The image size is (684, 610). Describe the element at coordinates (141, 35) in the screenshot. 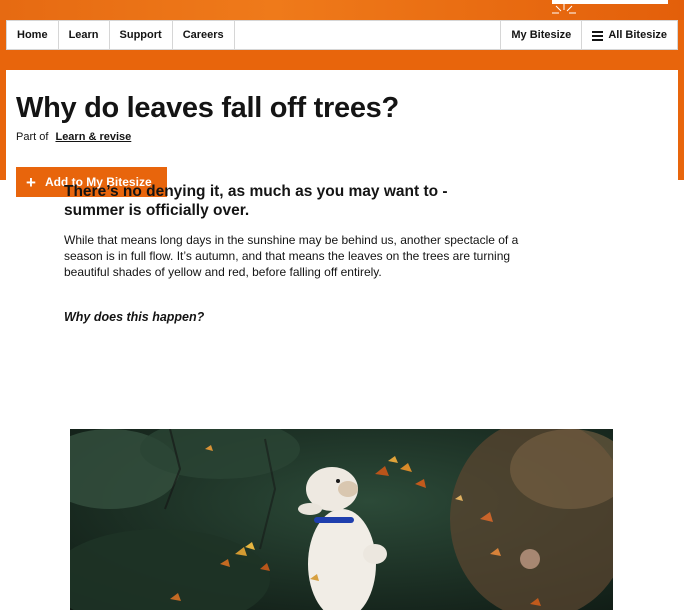

I see `nav-support: Support` at that location.